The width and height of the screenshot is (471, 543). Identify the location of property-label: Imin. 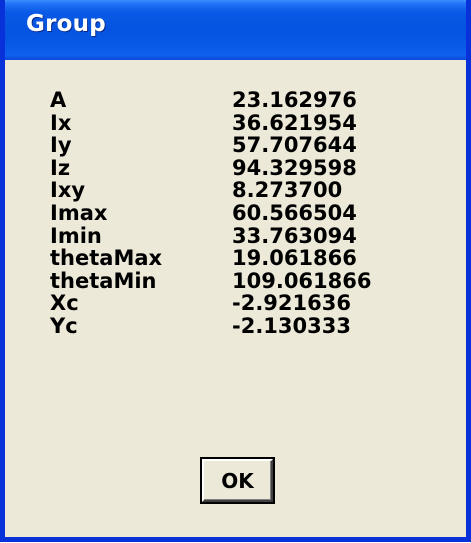
(76, 235).